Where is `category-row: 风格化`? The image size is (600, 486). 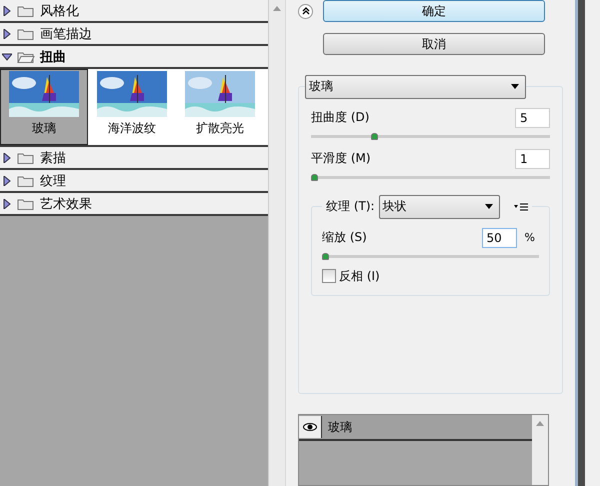 category-row: 风格化 is located at coordinates (134, 11).